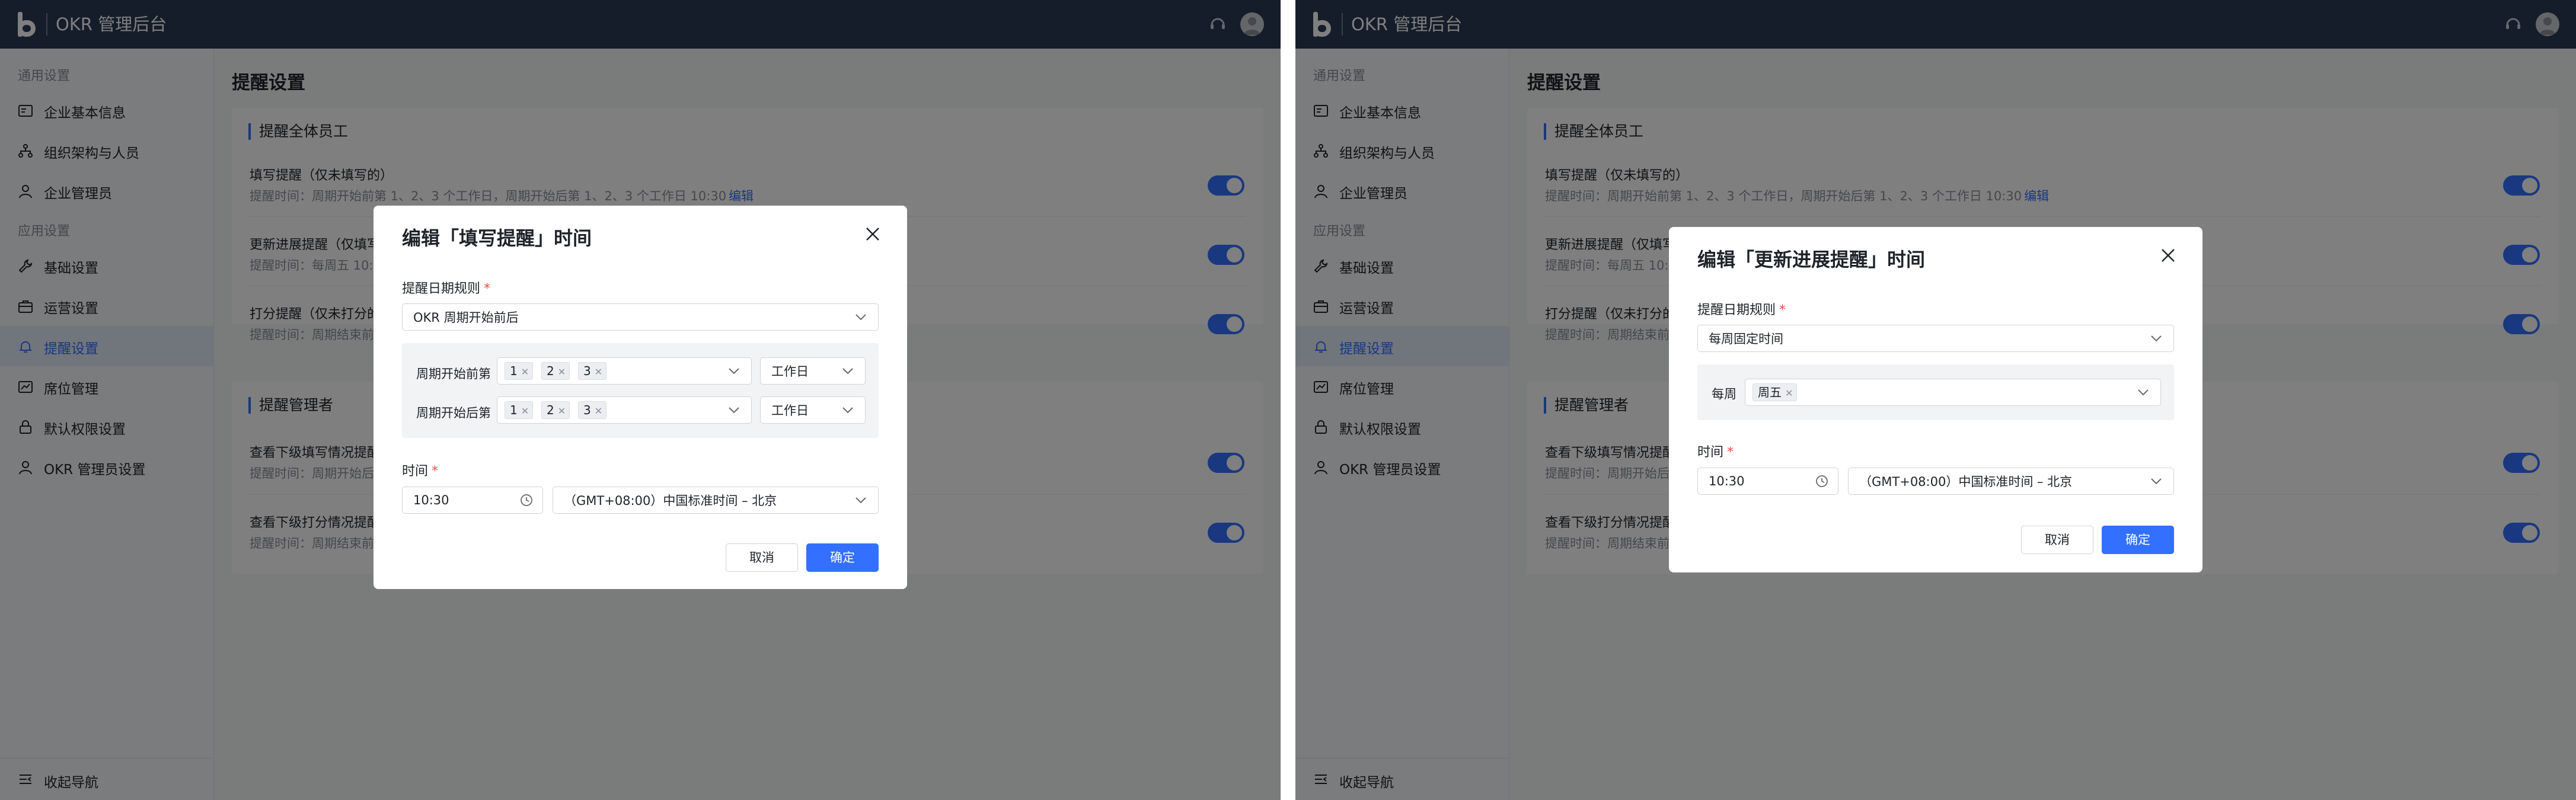  What do you see at coordinates (1775, 392) in the screenshot?
I see `weekday-tag: 周五 ✕` at bounding box center [1775, 392].